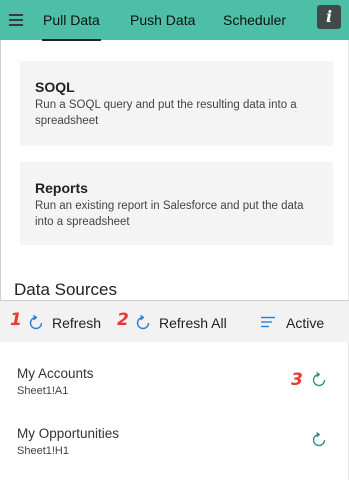  I want to click on annotation-marker-2: 2, so click(123, 320).